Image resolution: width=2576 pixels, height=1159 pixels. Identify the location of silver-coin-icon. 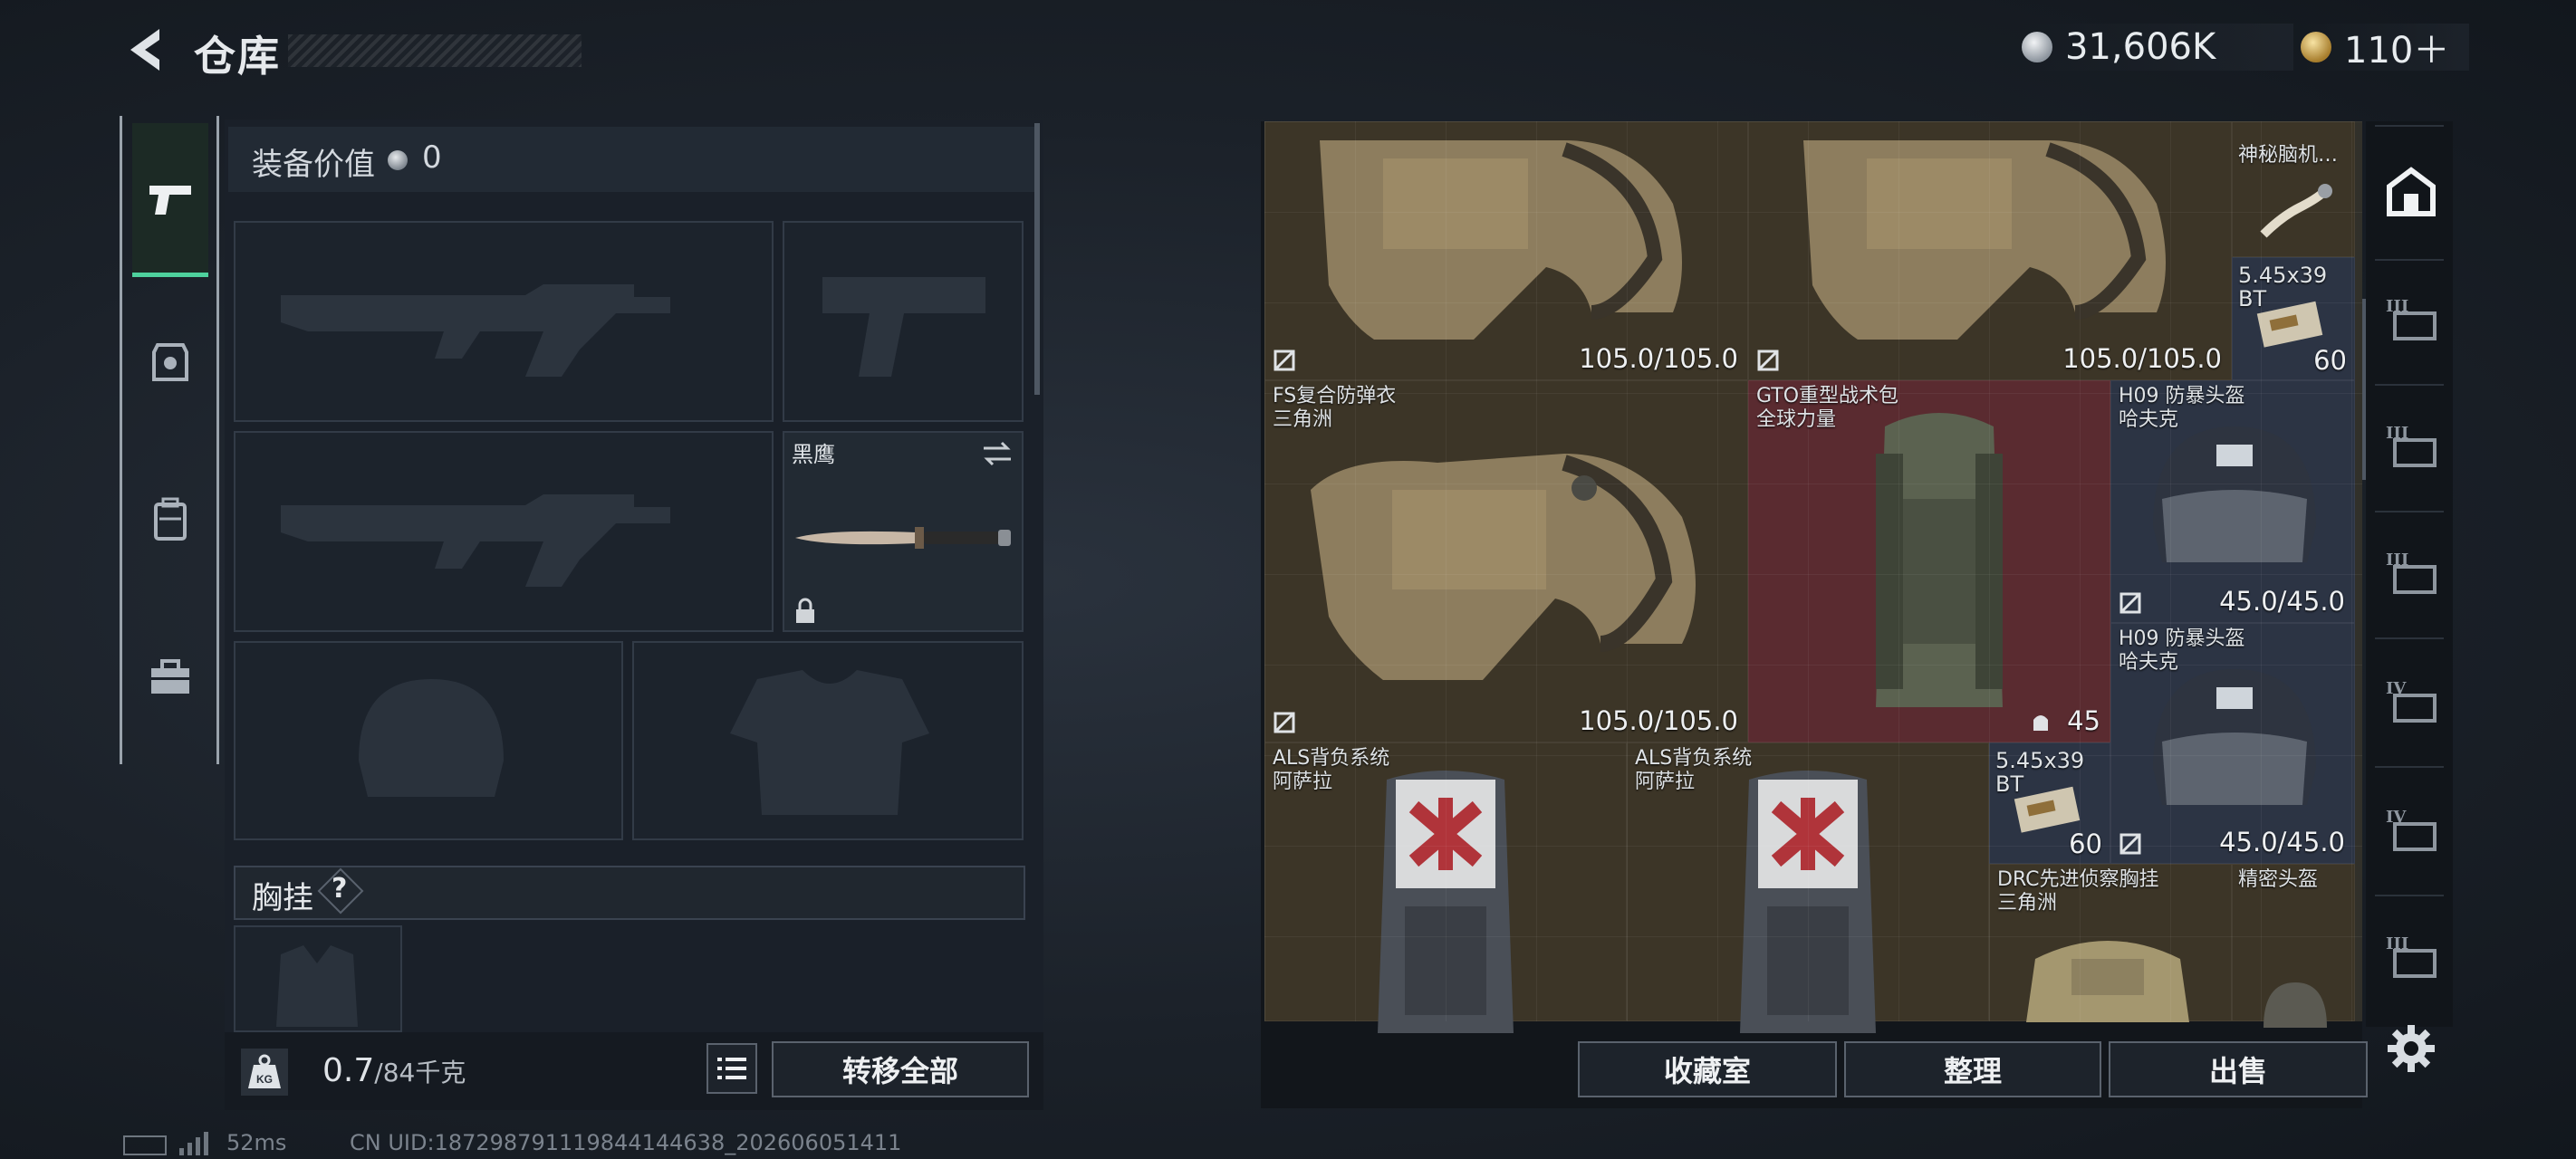
(398, 160).